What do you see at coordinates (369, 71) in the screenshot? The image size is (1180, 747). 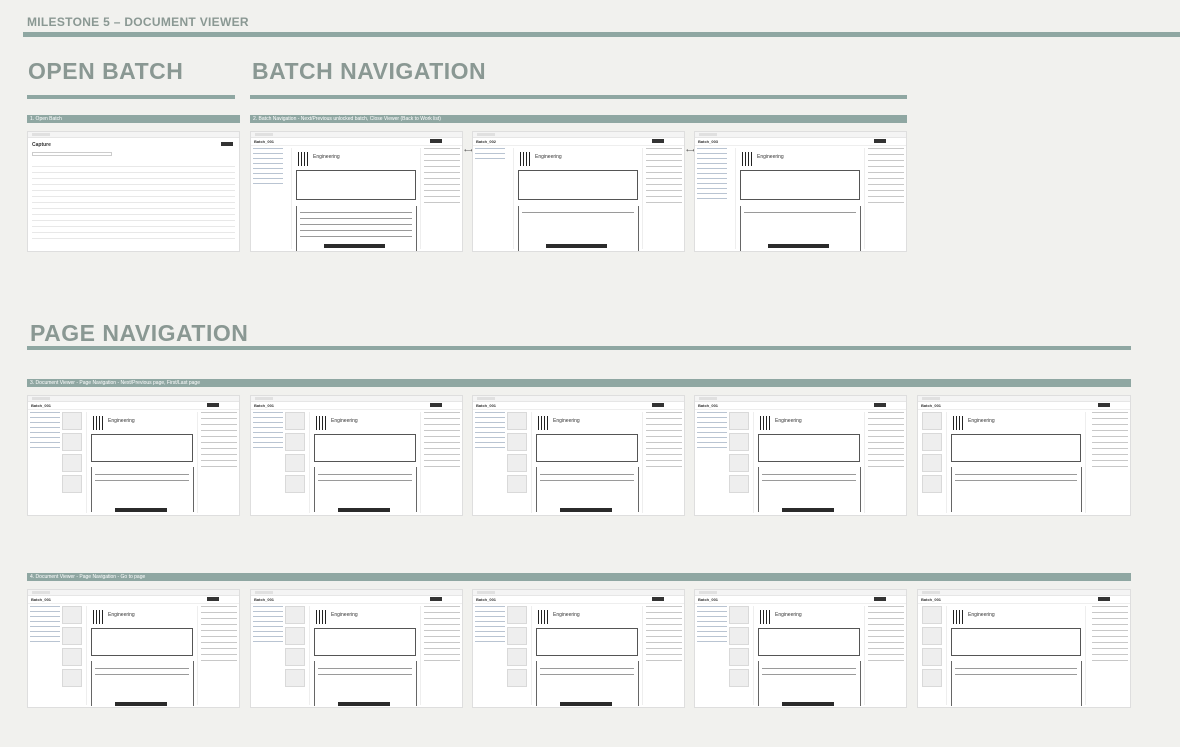 I see `batch-navigation-heading: BATCH NAVIGATION` at bounding box center [369, 71].